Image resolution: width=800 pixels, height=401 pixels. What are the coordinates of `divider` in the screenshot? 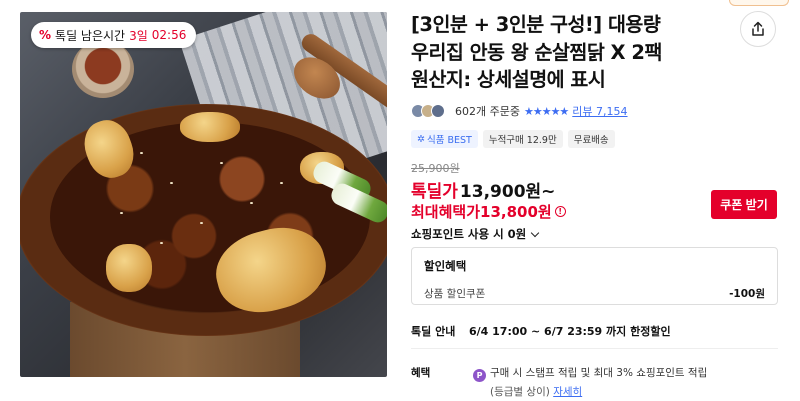 It's located at (594, 348).